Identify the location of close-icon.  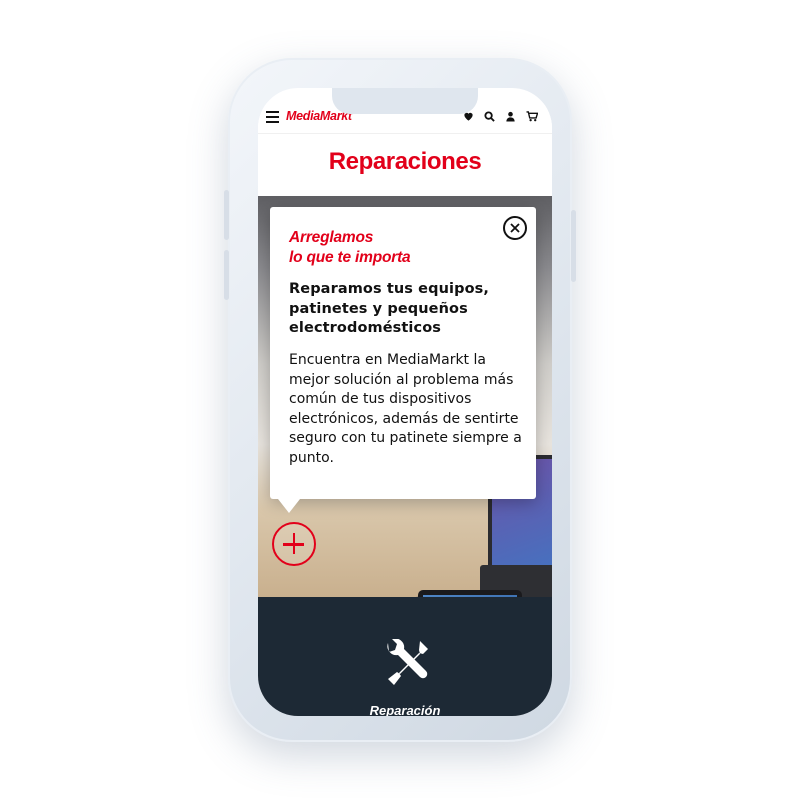
(515, 228).